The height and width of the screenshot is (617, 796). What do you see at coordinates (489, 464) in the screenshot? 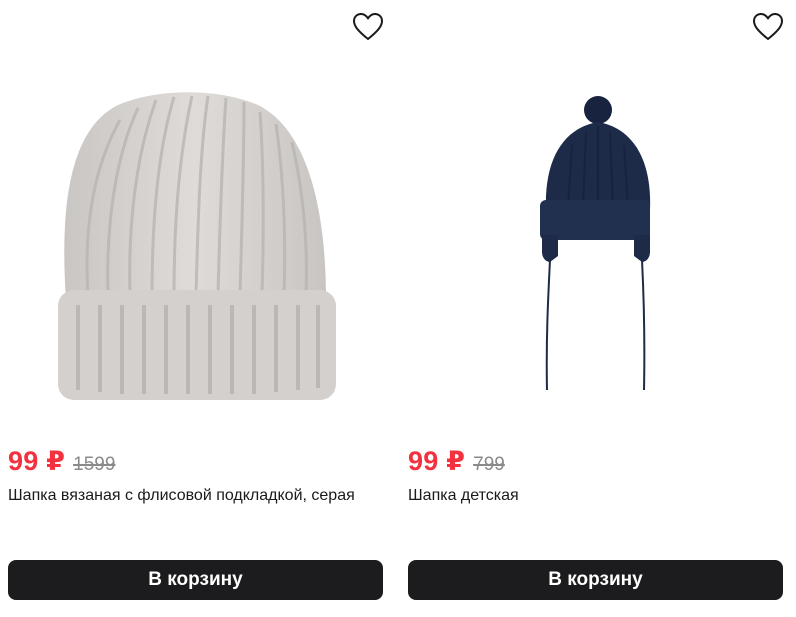
I see `old-price: 799` at bounding box center [489, 464].